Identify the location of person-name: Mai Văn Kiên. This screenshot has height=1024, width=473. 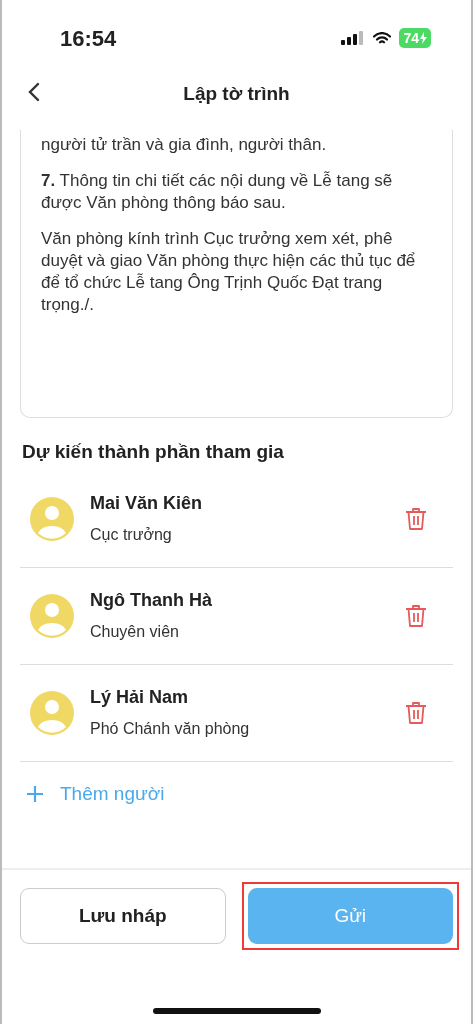
(147, 503).